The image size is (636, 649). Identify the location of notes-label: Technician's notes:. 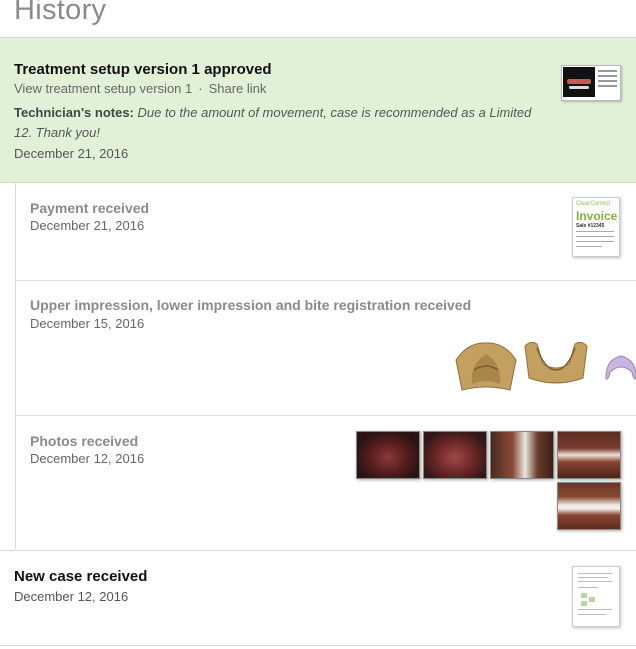
(74, 112).